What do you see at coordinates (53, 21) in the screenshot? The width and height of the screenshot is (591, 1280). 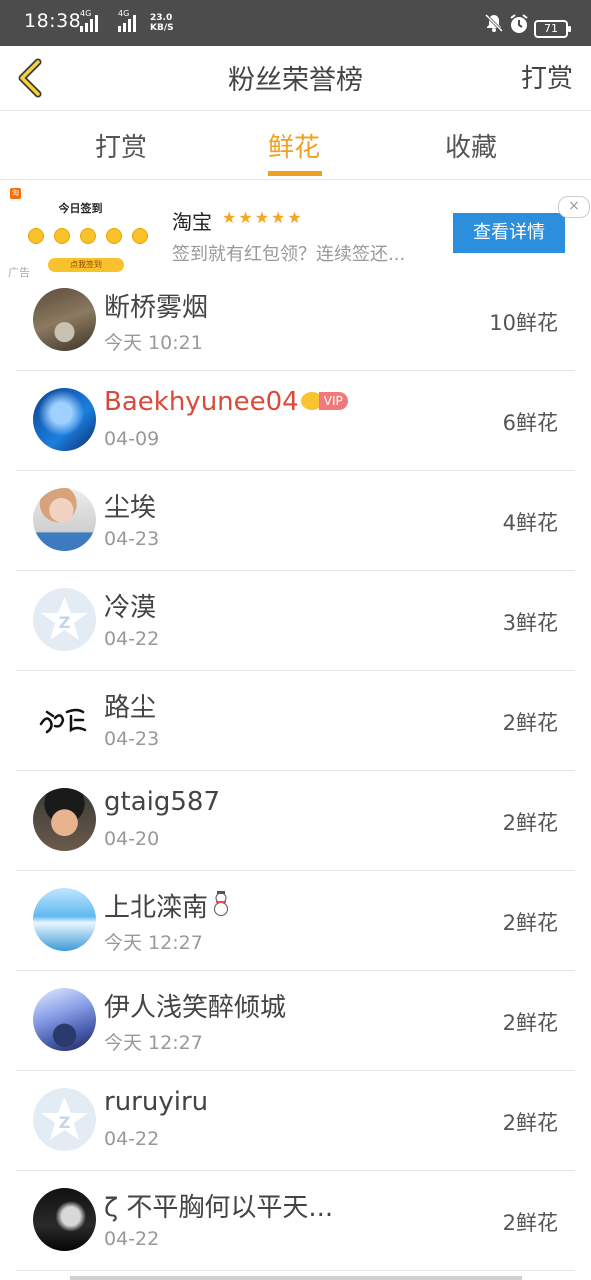 I see `status-time: 18:38` at bounding box center [53, 21].